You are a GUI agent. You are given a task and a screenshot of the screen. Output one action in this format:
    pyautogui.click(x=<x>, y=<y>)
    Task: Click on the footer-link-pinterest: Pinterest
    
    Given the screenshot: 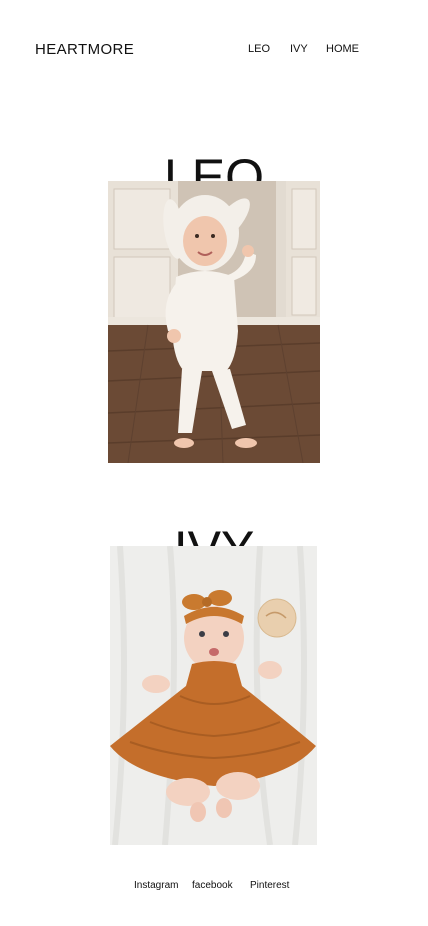 What is the action you would take?
    pyautogui.click(x=269, y=885)
    